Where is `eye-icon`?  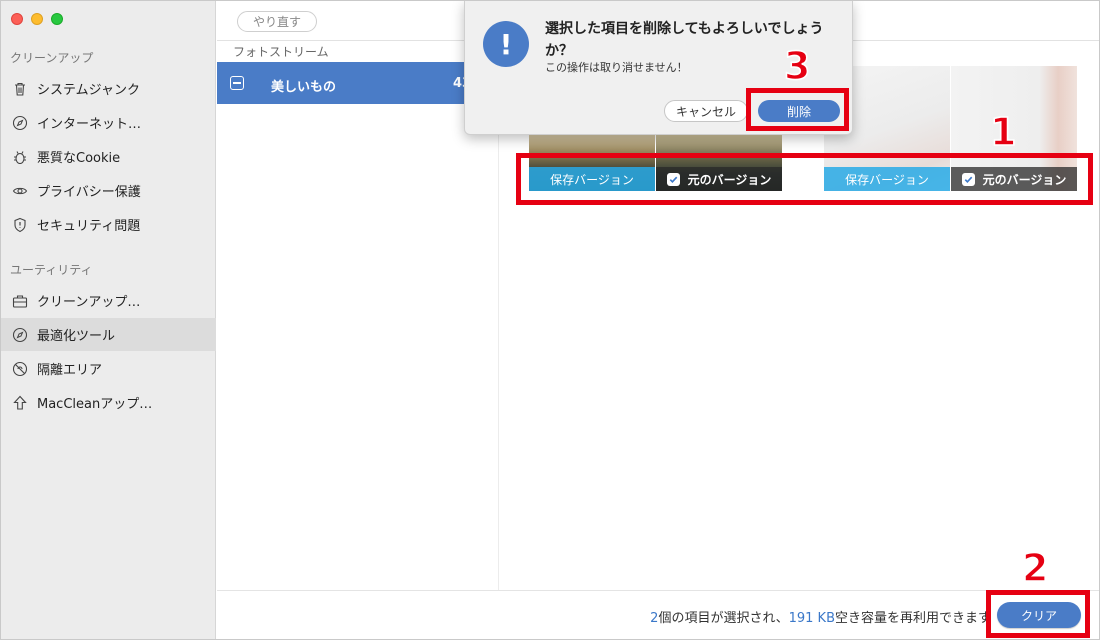 eye-icon is located at coordinates (20, 191).